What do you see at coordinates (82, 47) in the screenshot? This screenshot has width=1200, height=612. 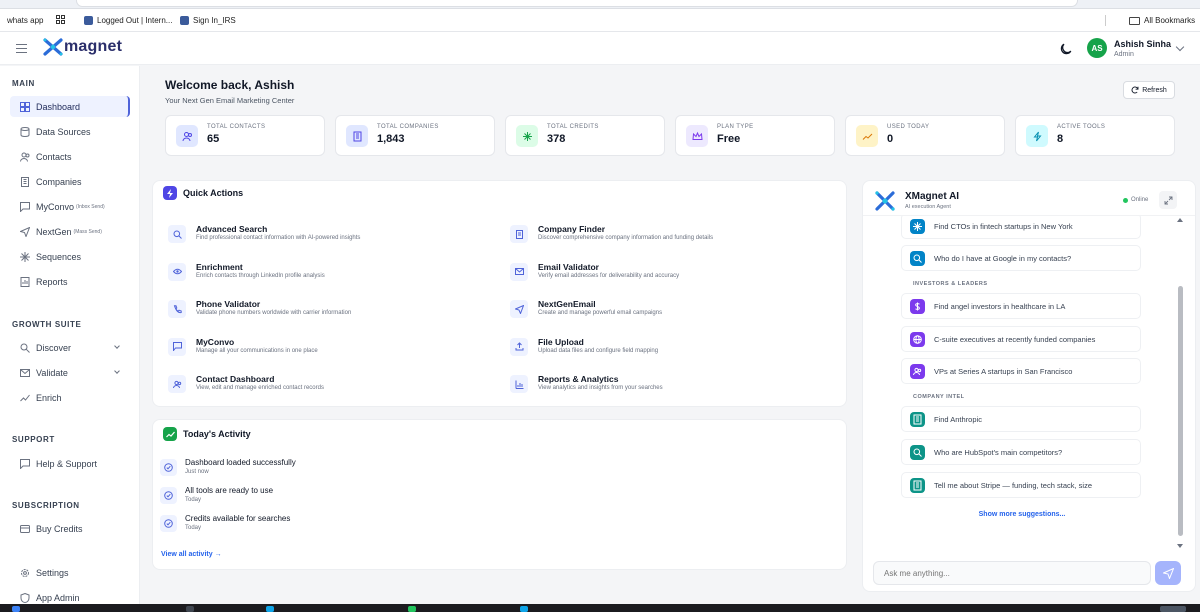 I see `xmagnet-logo: magnet` at bounding box center [82, 47].